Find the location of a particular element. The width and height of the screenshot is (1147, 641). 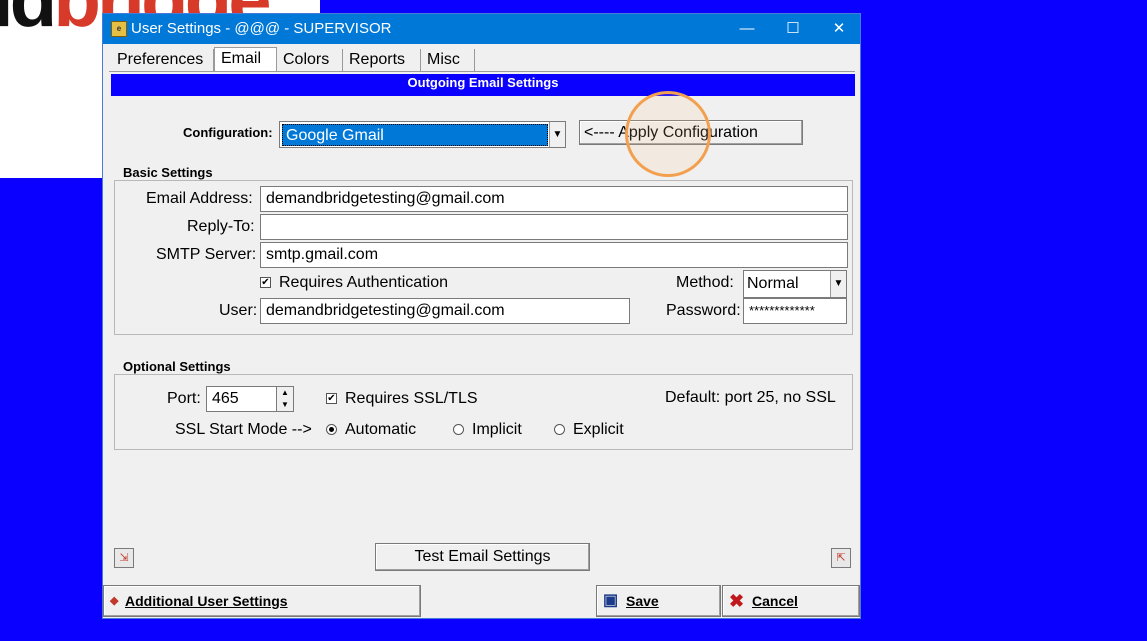

radio-implicit is located at coordinates (458, 429).